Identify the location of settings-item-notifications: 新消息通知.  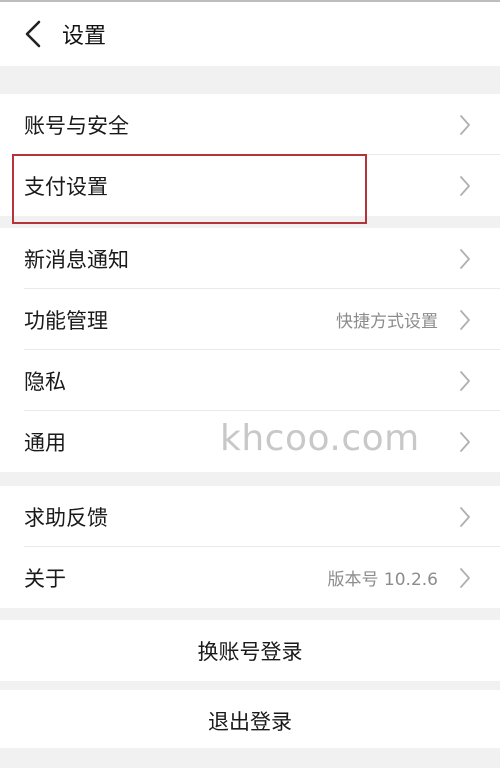
(250, 258).